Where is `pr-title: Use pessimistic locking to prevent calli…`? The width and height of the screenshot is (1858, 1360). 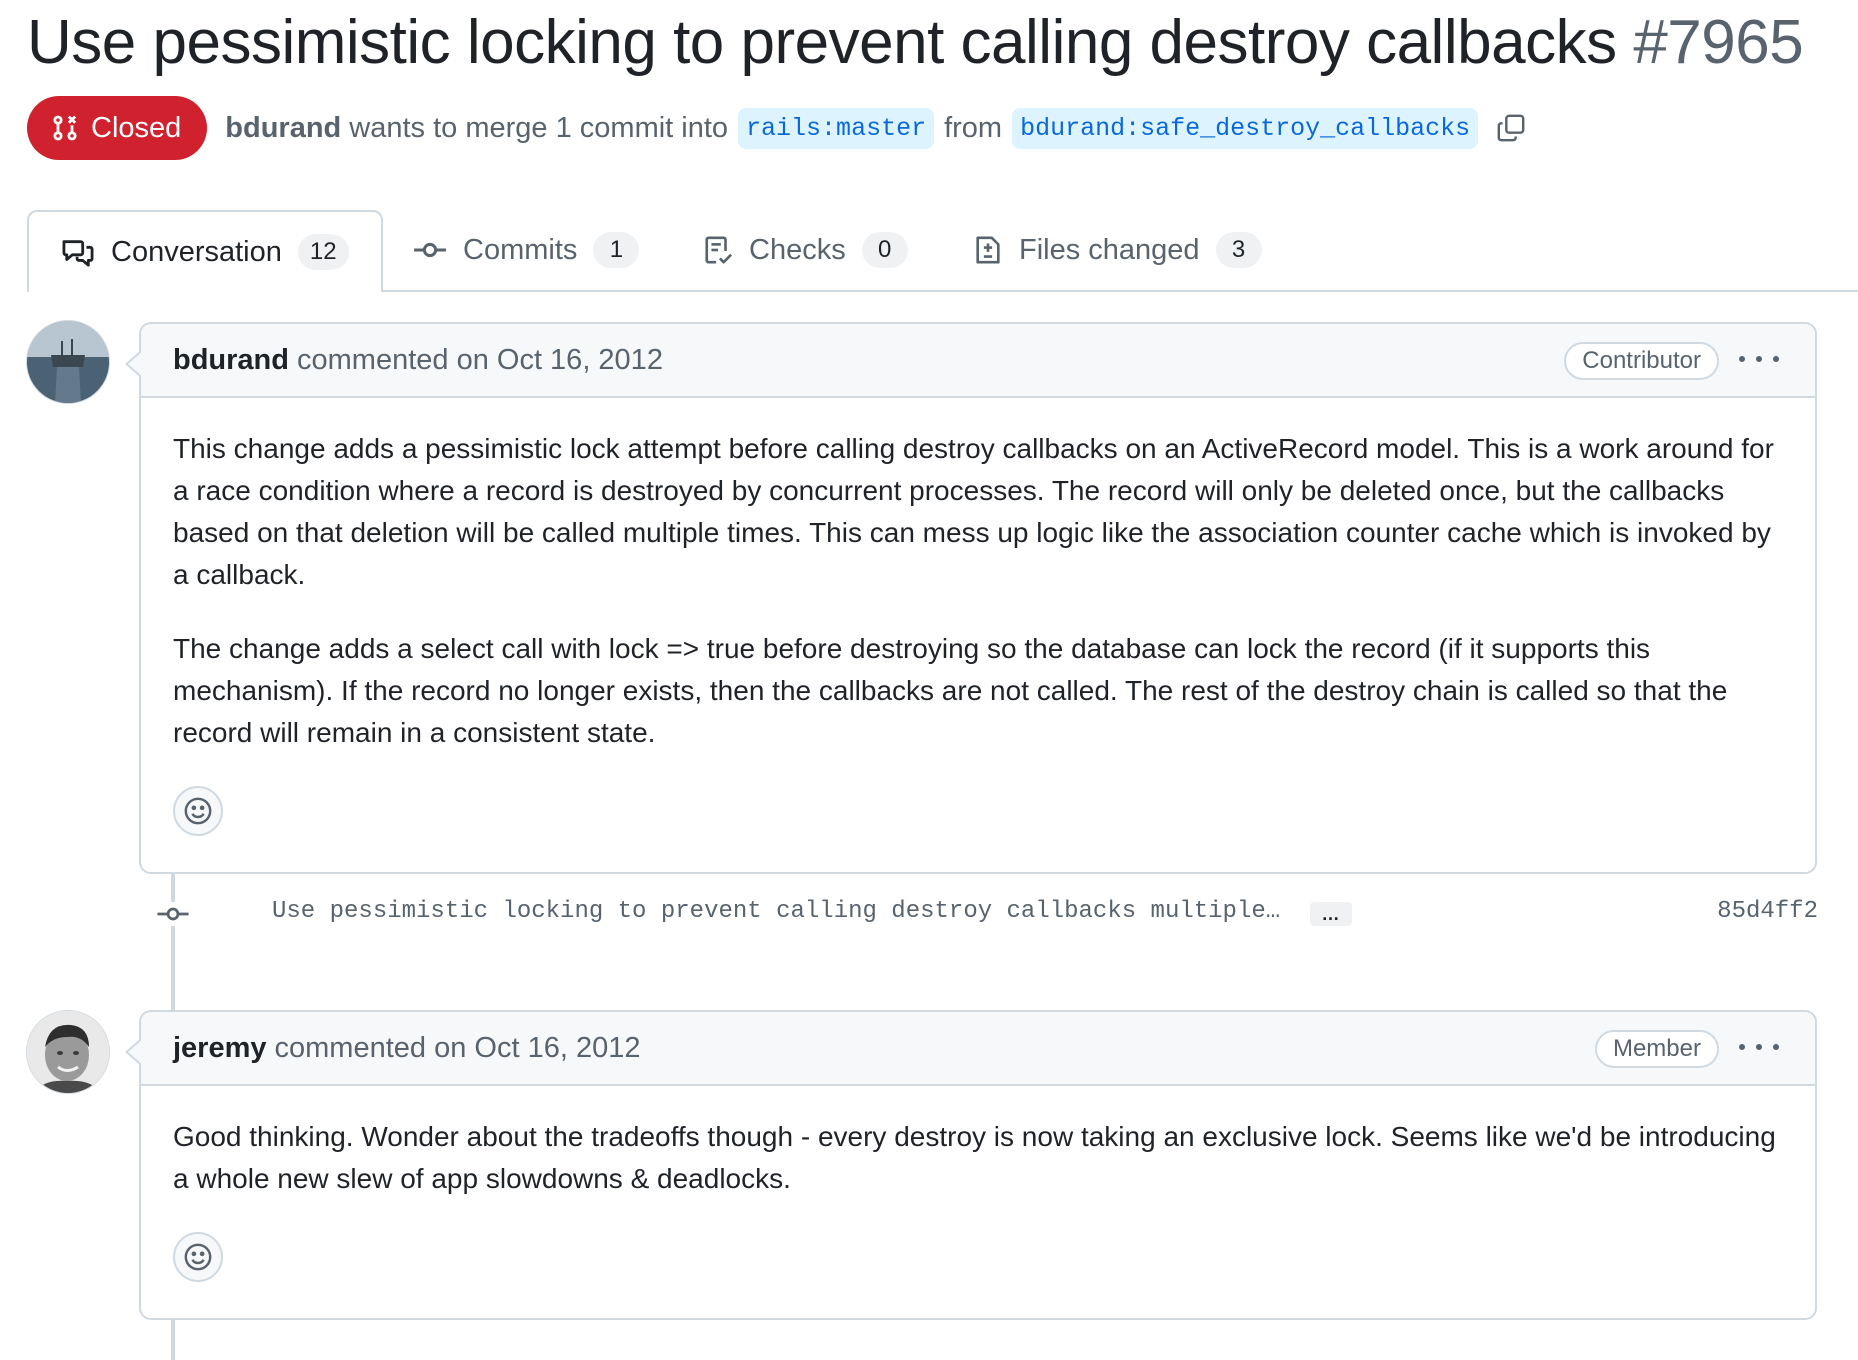
pr-title: Use pessimistic locking to prevent calli… is located at coordinates (915, 43).